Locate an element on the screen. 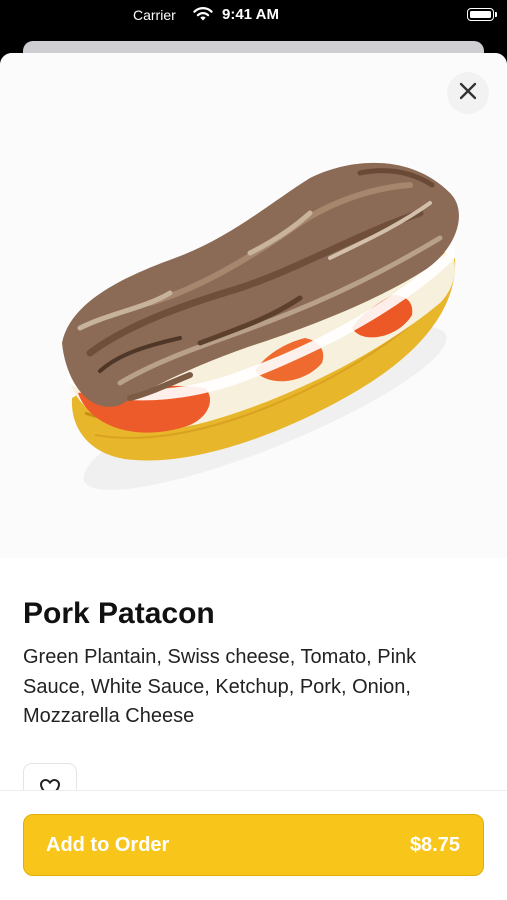 This screenshot has width=507, height=900. carrier-label: Carrier is located at coordinates (154, 15).